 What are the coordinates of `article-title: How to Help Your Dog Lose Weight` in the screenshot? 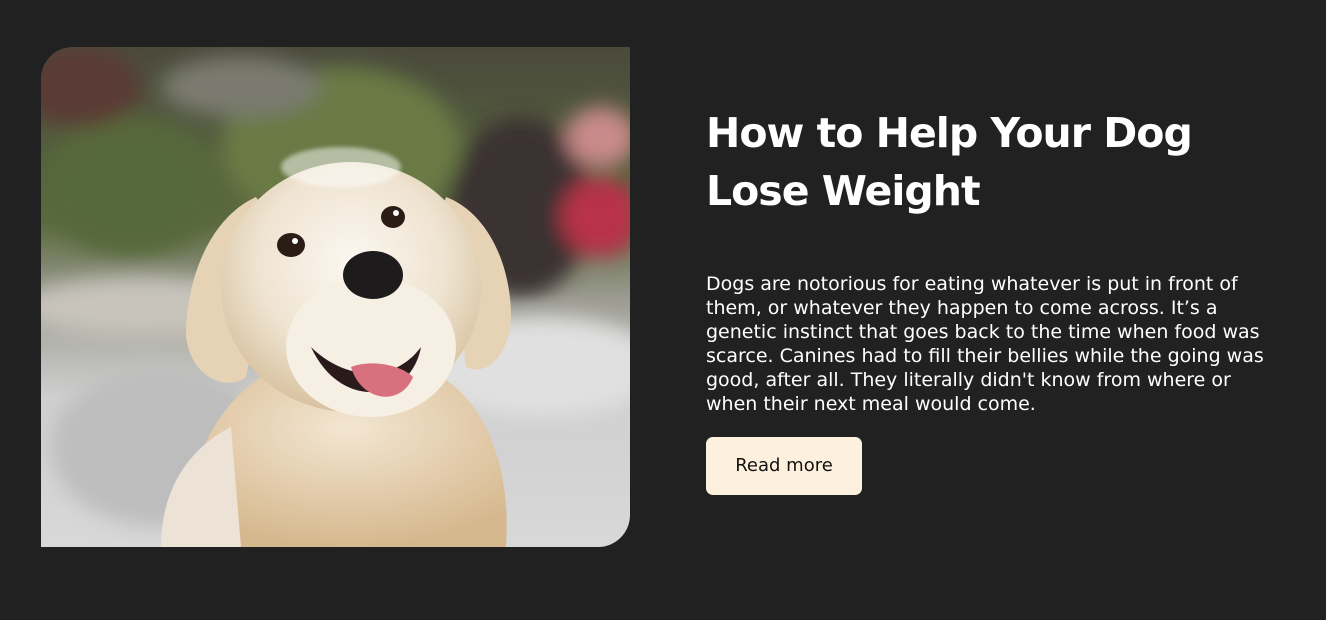 It's located at (949, 162).